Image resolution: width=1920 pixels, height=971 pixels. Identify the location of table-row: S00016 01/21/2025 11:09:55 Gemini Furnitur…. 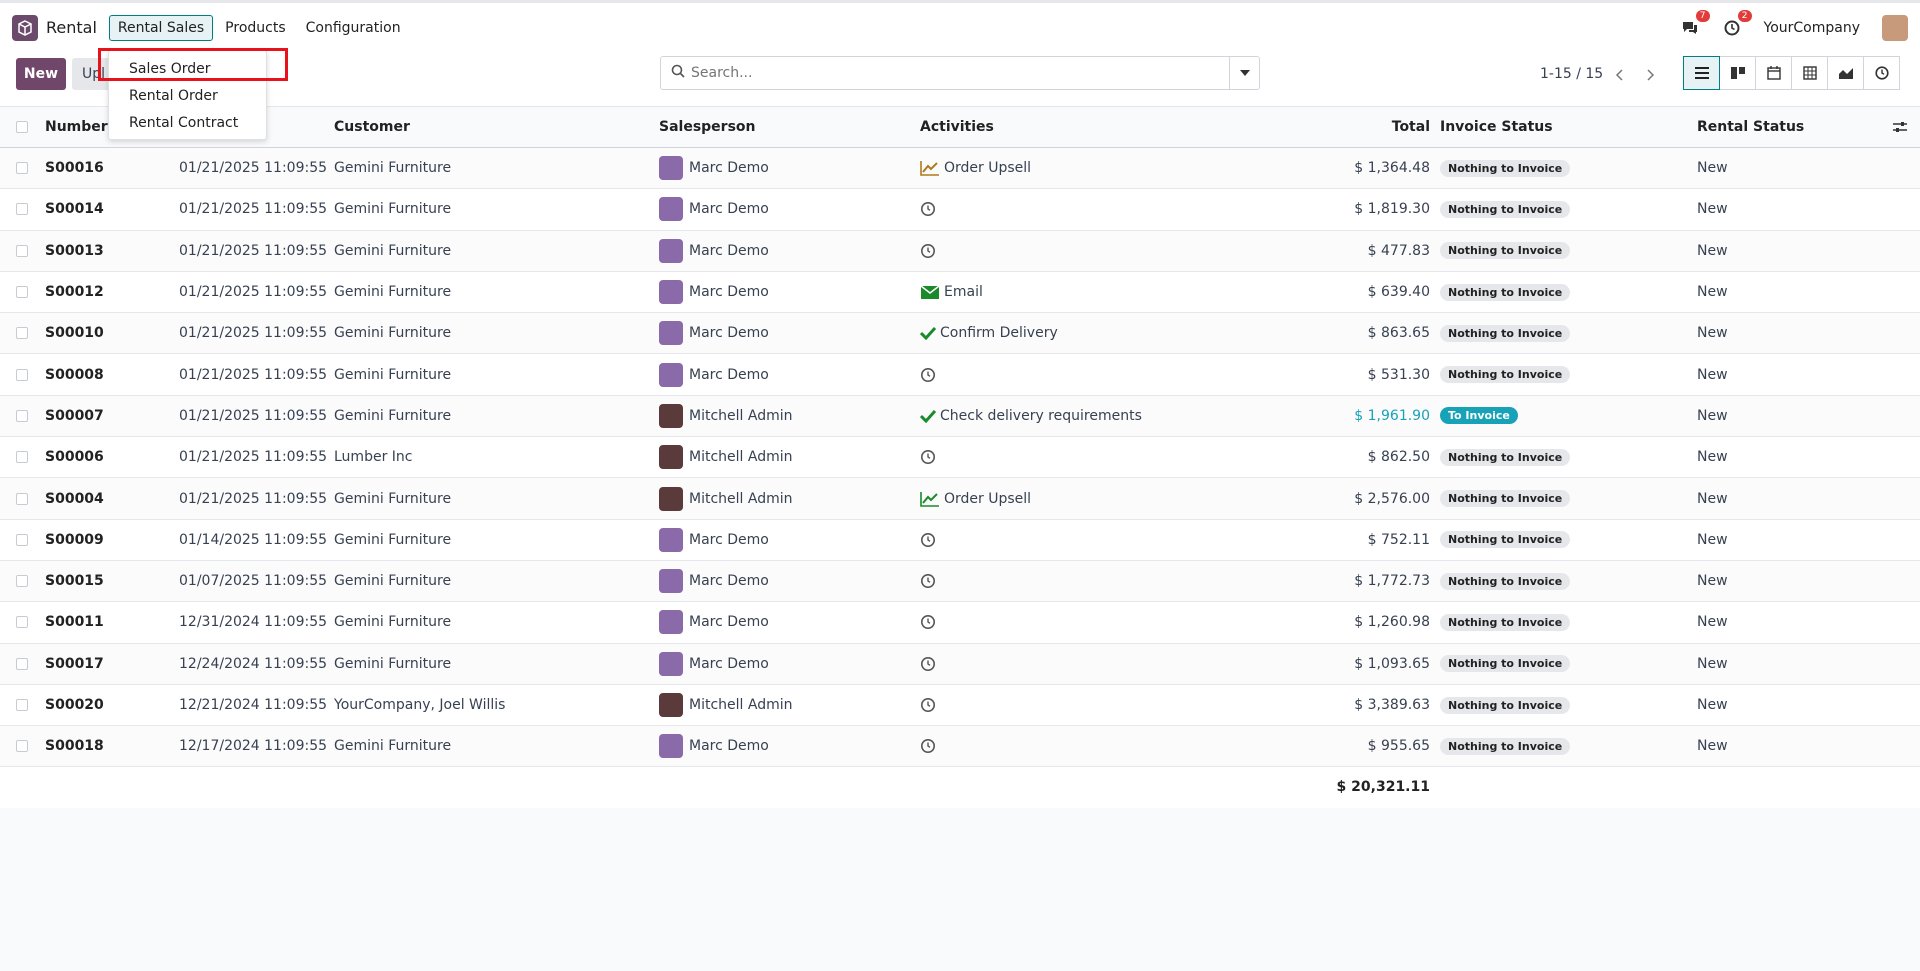
(960, 169).